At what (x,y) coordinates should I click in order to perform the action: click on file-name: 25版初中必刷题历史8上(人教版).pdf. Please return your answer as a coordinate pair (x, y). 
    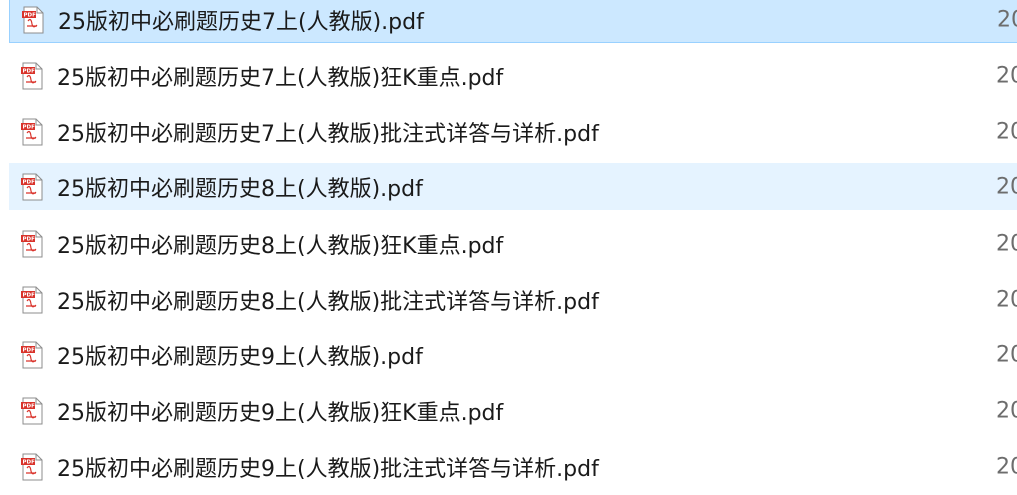
    Looking at the image, I should click on (240, 189).